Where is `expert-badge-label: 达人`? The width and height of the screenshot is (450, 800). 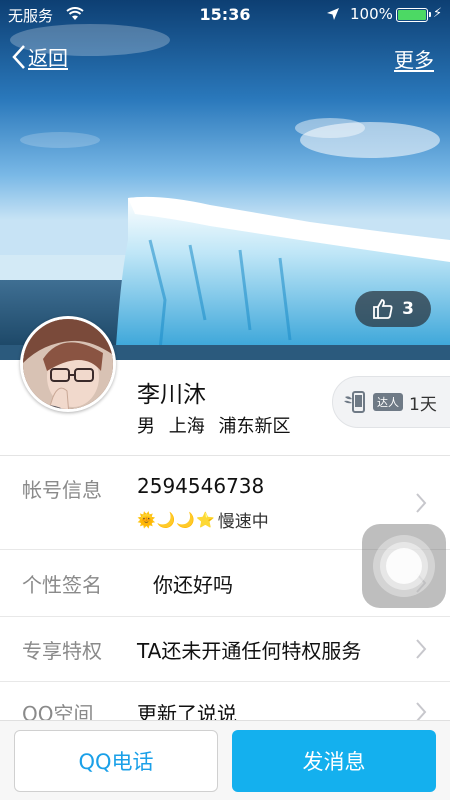 expert-badge-label: 达人 is located at coordinates (388, 402).